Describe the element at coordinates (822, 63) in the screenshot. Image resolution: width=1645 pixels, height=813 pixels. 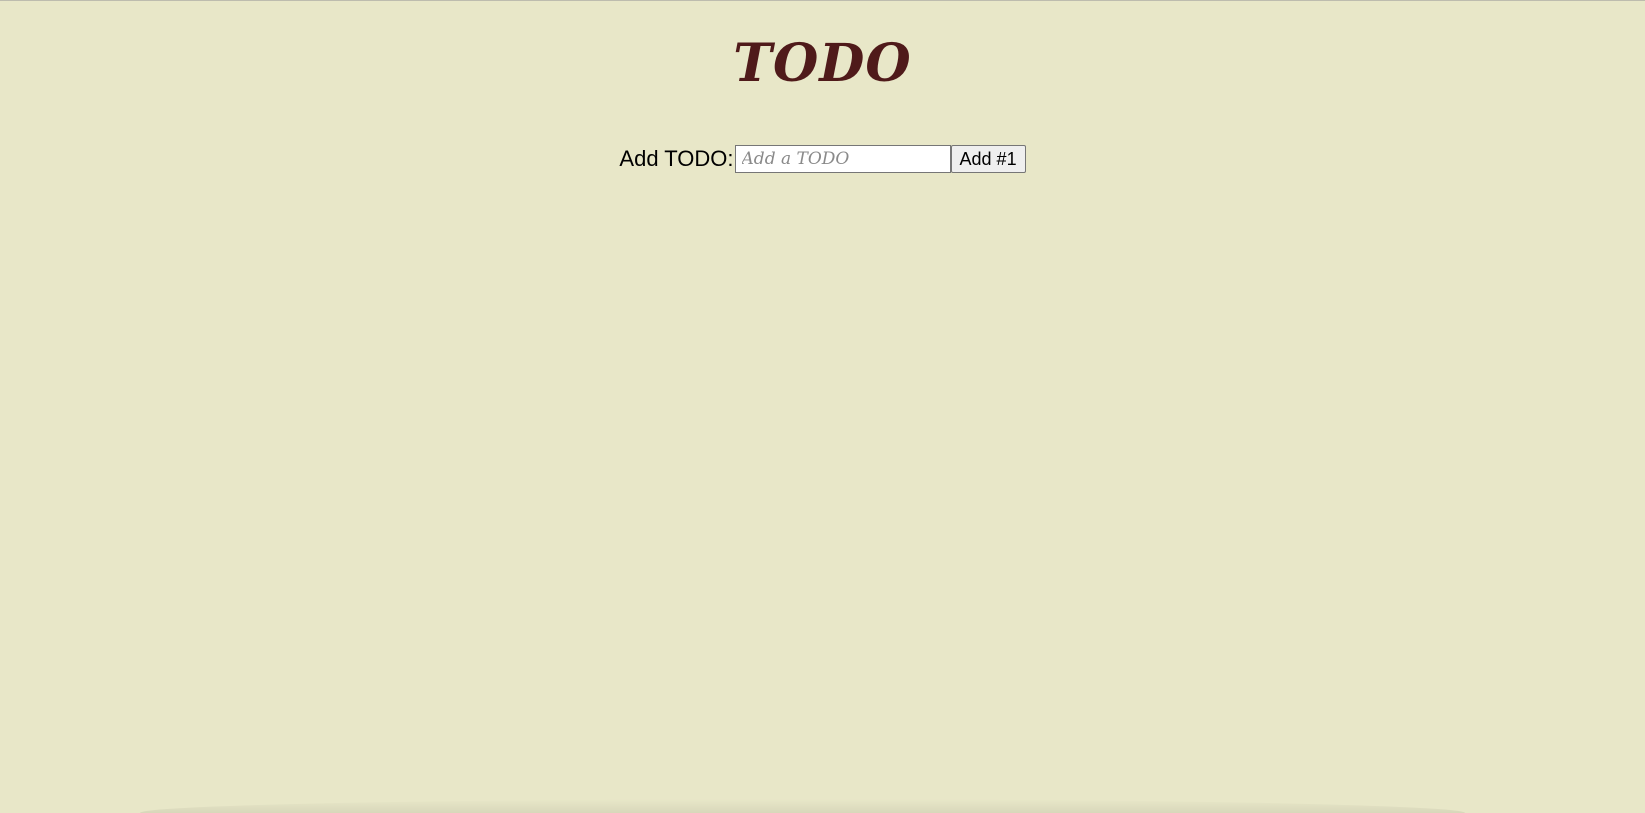
I see `page-title: TODO` at that location.